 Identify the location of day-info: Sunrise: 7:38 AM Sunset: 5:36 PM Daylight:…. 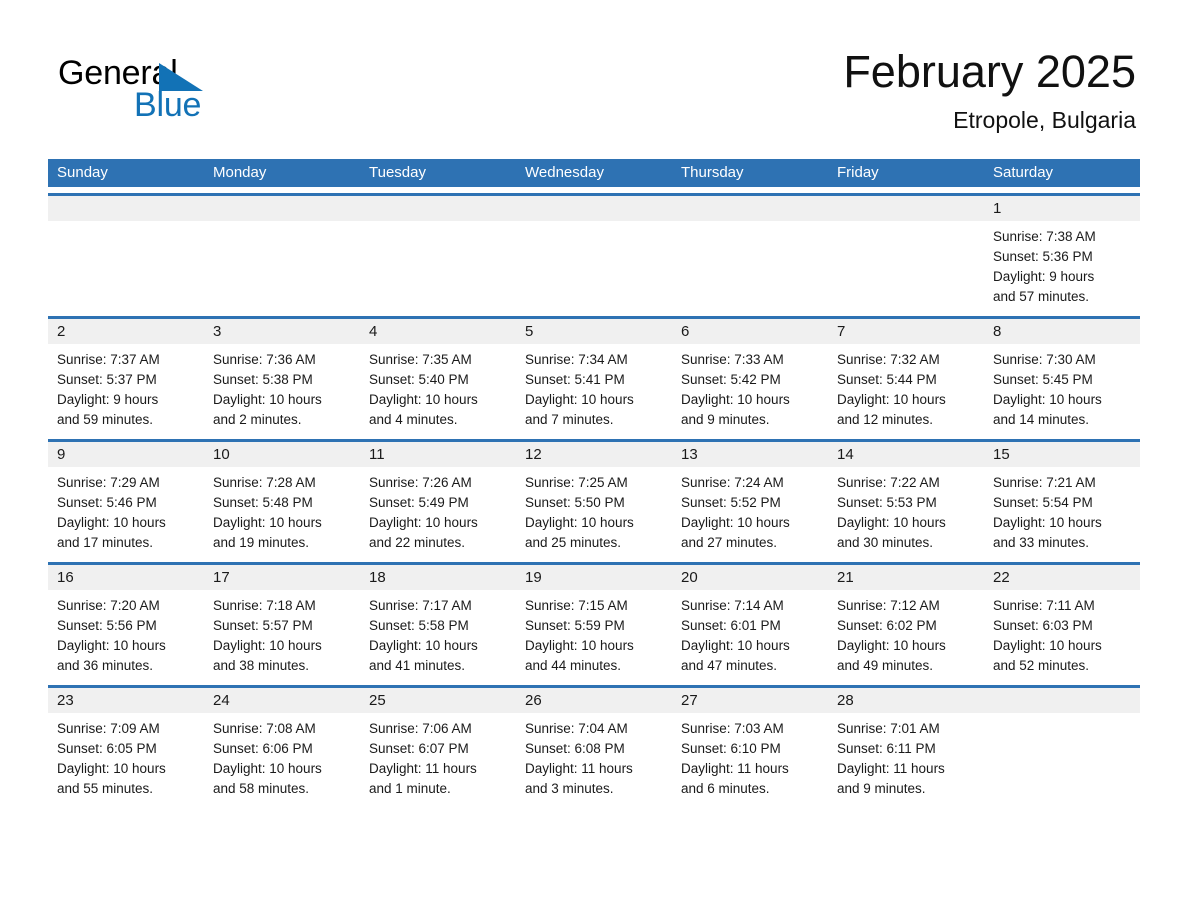
(1062, 264).